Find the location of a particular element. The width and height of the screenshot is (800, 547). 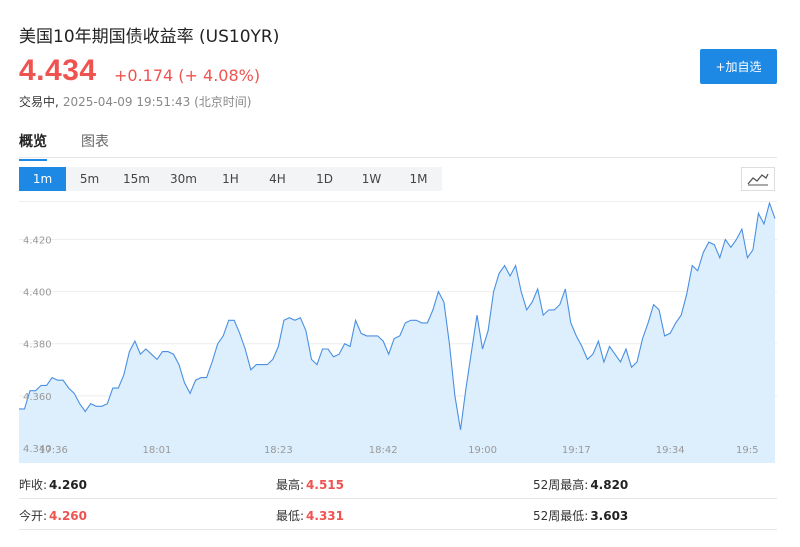

stat-value: 3.603 is located at coordinates (609, 516).